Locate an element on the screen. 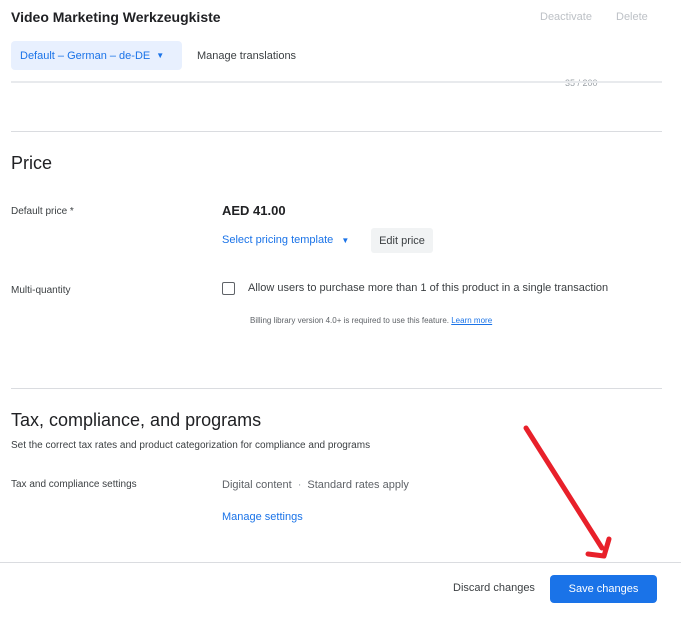  arrow-head-icon is located at coordinates (598, 547).